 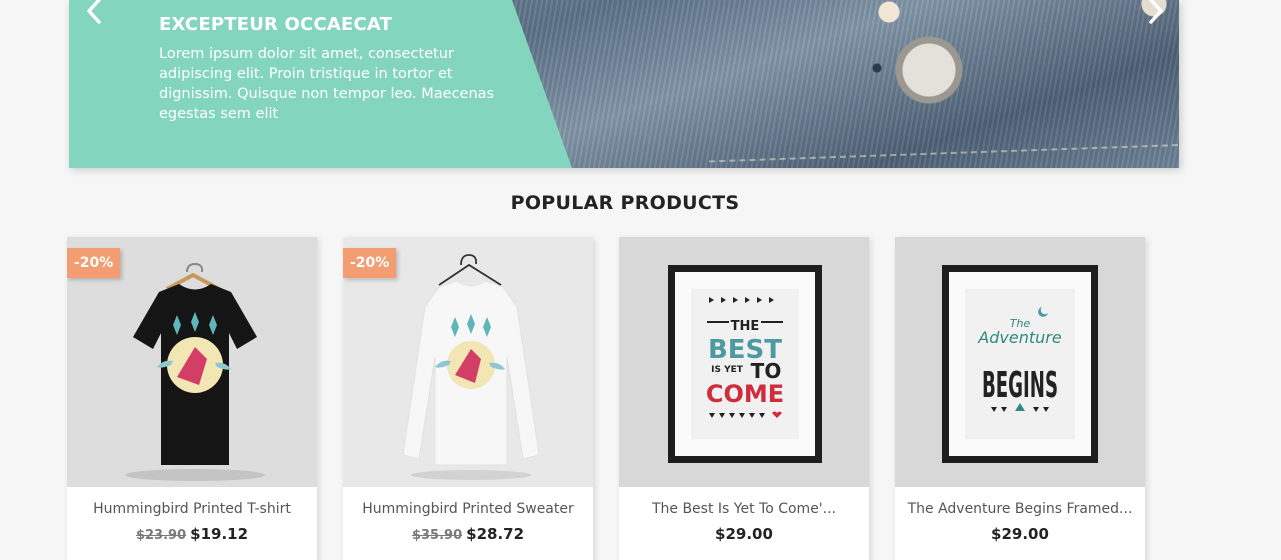 I want to click on poster-text-the: THE, so click(x=745, y=326).